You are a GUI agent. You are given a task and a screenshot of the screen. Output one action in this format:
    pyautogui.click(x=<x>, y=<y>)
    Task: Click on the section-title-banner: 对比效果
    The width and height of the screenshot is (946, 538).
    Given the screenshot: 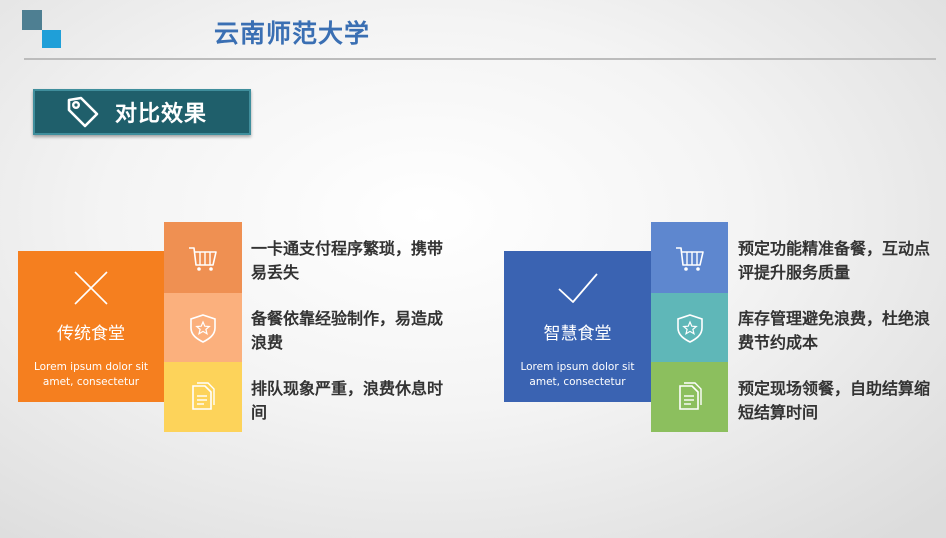 What is the action you would take?
    pyautogui.click(x=142, y=112)
    